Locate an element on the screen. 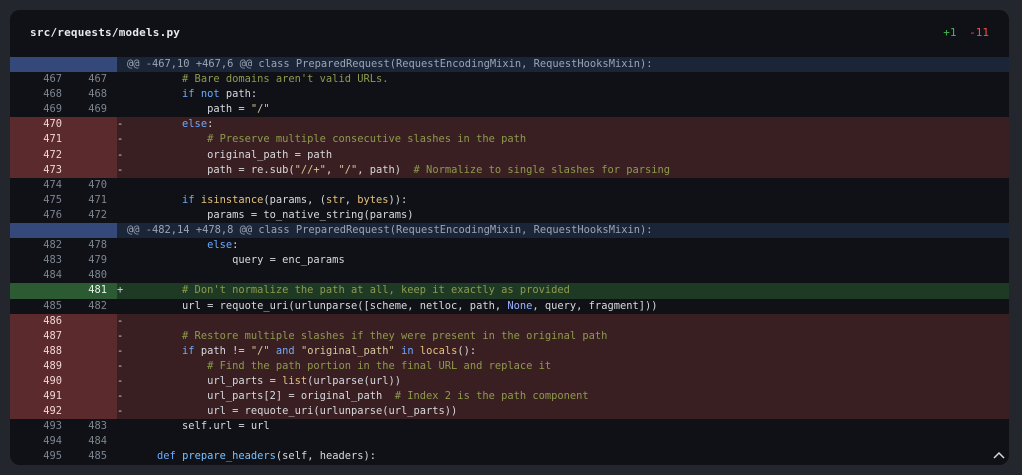 Image resolution: width=1022 pixels, height=475 pixels. old-line-number: 487 is located at coordinates (36, 336).